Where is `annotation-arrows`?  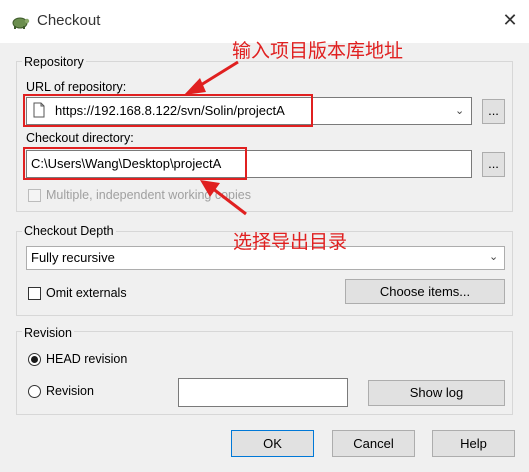
annotation-arrows is located at coordinates (215, 138).